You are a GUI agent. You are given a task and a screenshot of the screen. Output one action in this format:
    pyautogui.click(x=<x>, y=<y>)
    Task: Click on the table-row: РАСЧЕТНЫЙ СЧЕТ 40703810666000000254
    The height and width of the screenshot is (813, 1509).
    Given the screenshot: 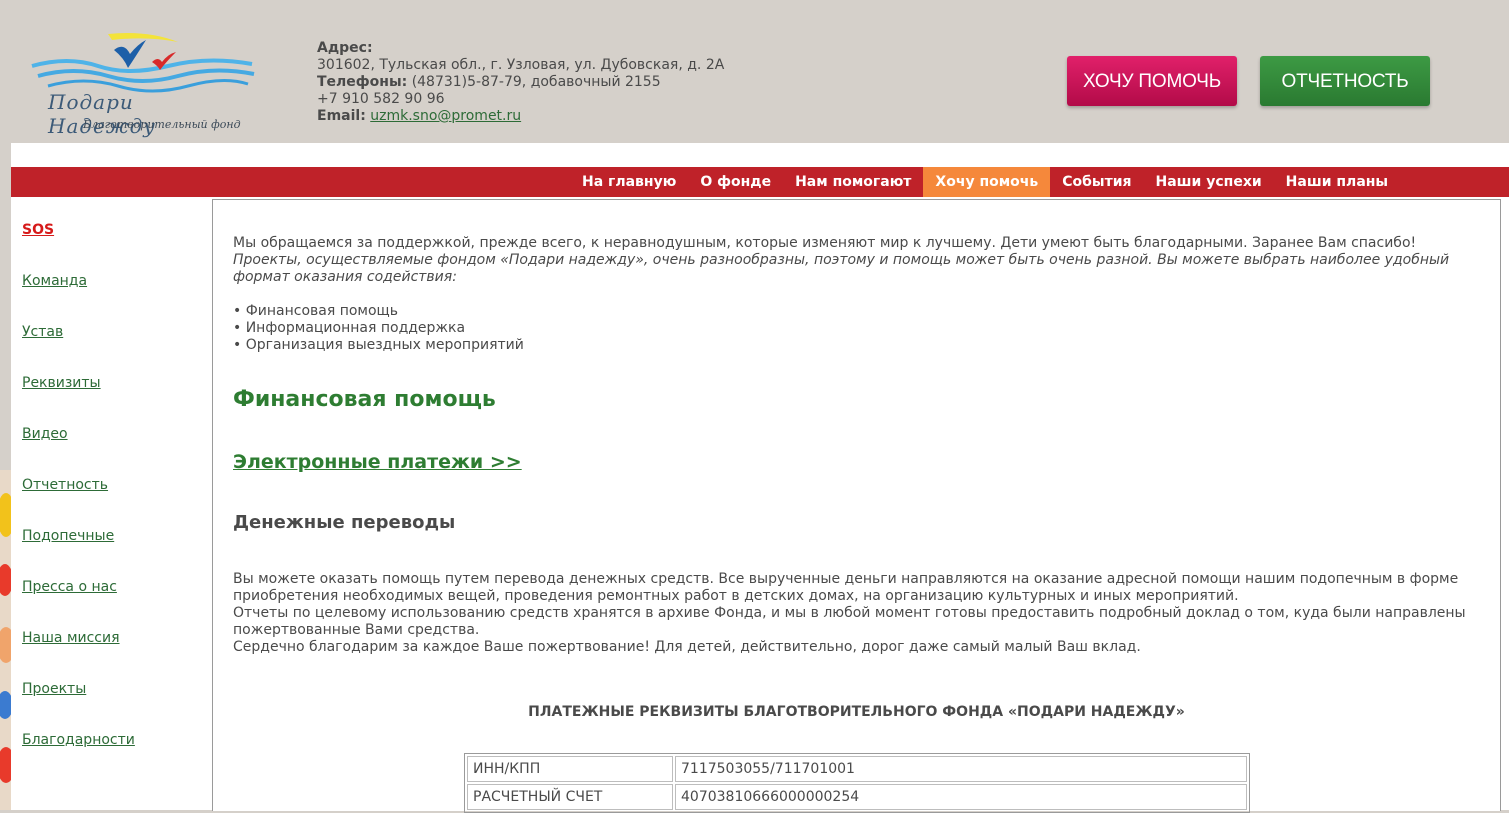 What is the action you would take?
    pyautogui.click(x=857, y=797)
    